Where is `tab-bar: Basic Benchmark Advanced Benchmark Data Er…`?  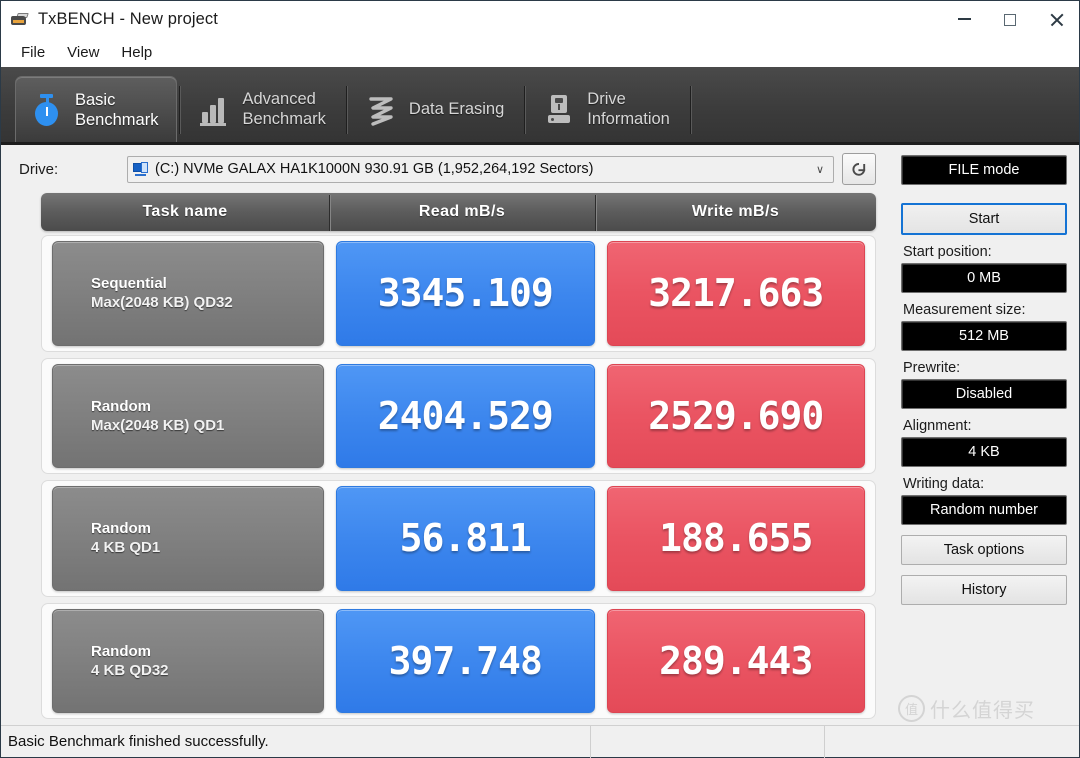
tab-bar: Basic Benchmark Advanced Benchmark Data Er… is located at coordinates (540, 106).